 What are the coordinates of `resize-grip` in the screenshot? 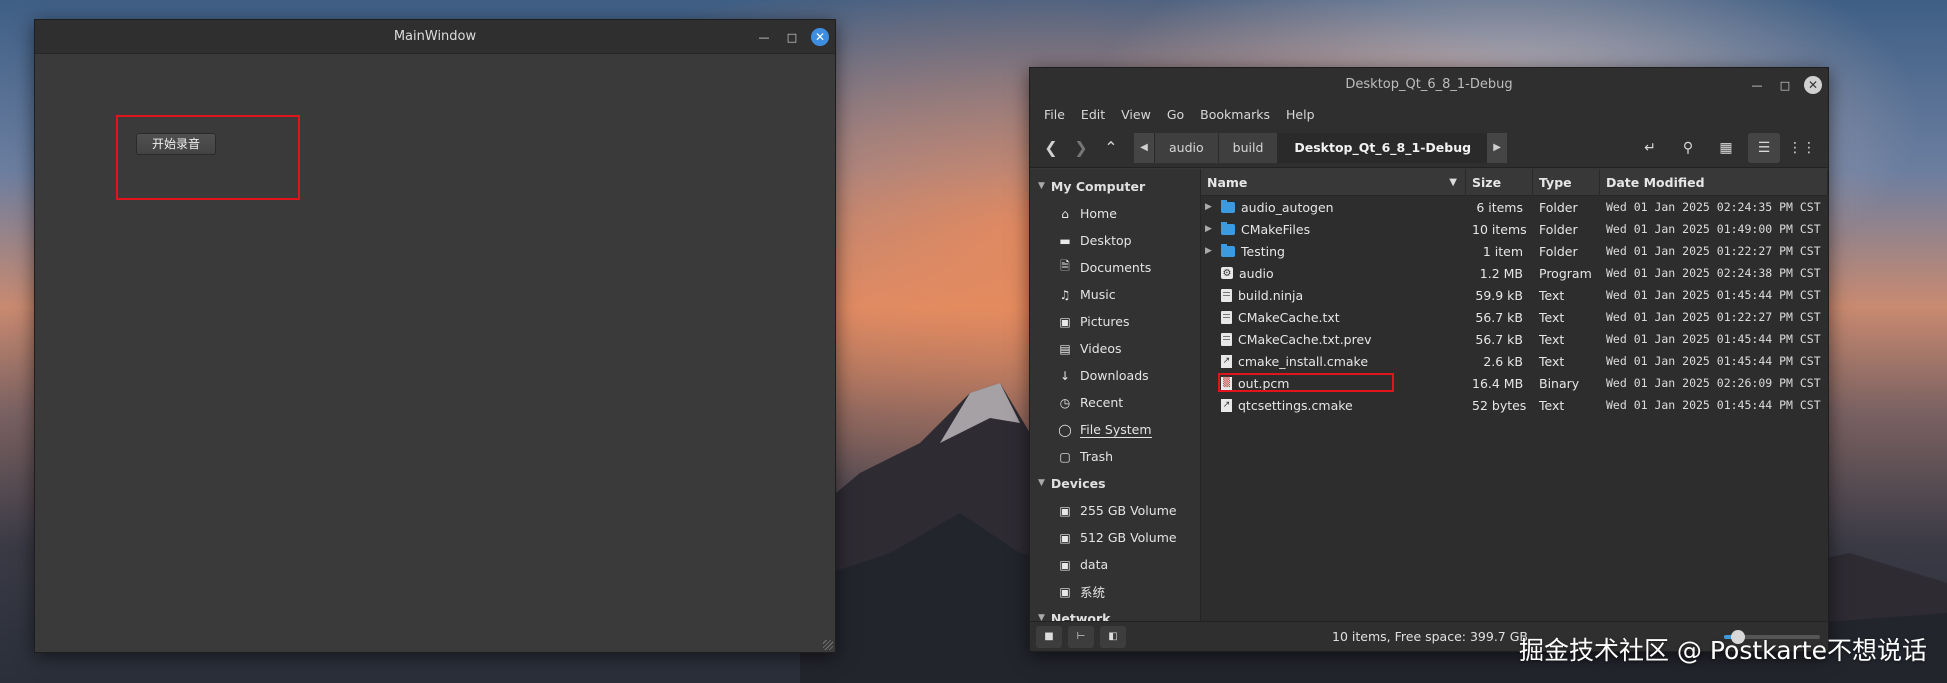 It's located at (828, 645).